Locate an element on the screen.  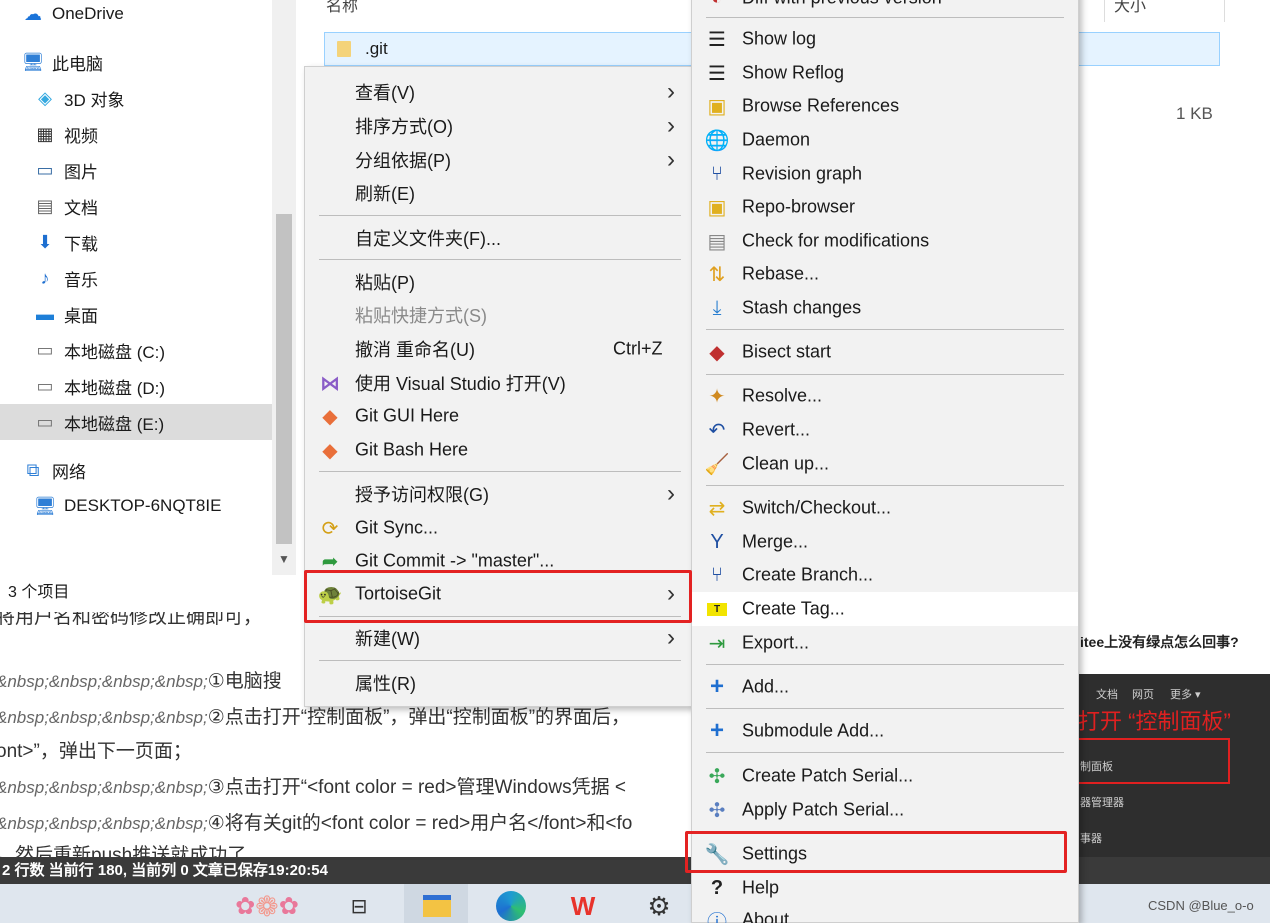
folder-icon is located at coordinates (344, 49).